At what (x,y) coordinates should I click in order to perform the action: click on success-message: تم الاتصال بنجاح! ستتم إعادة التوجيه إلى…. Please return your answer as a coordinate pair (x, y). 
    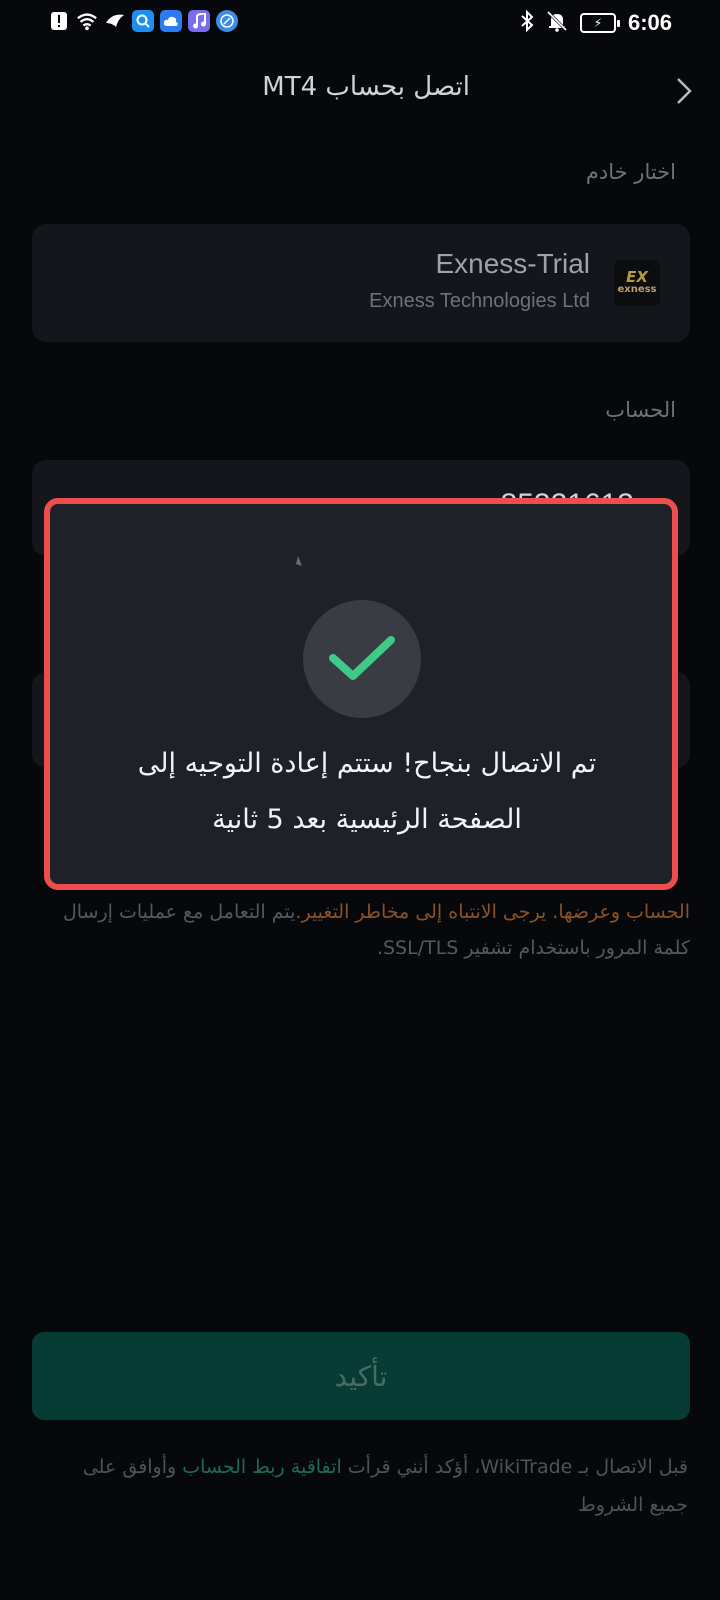
    Looking at the image, I should click on (367, 792).